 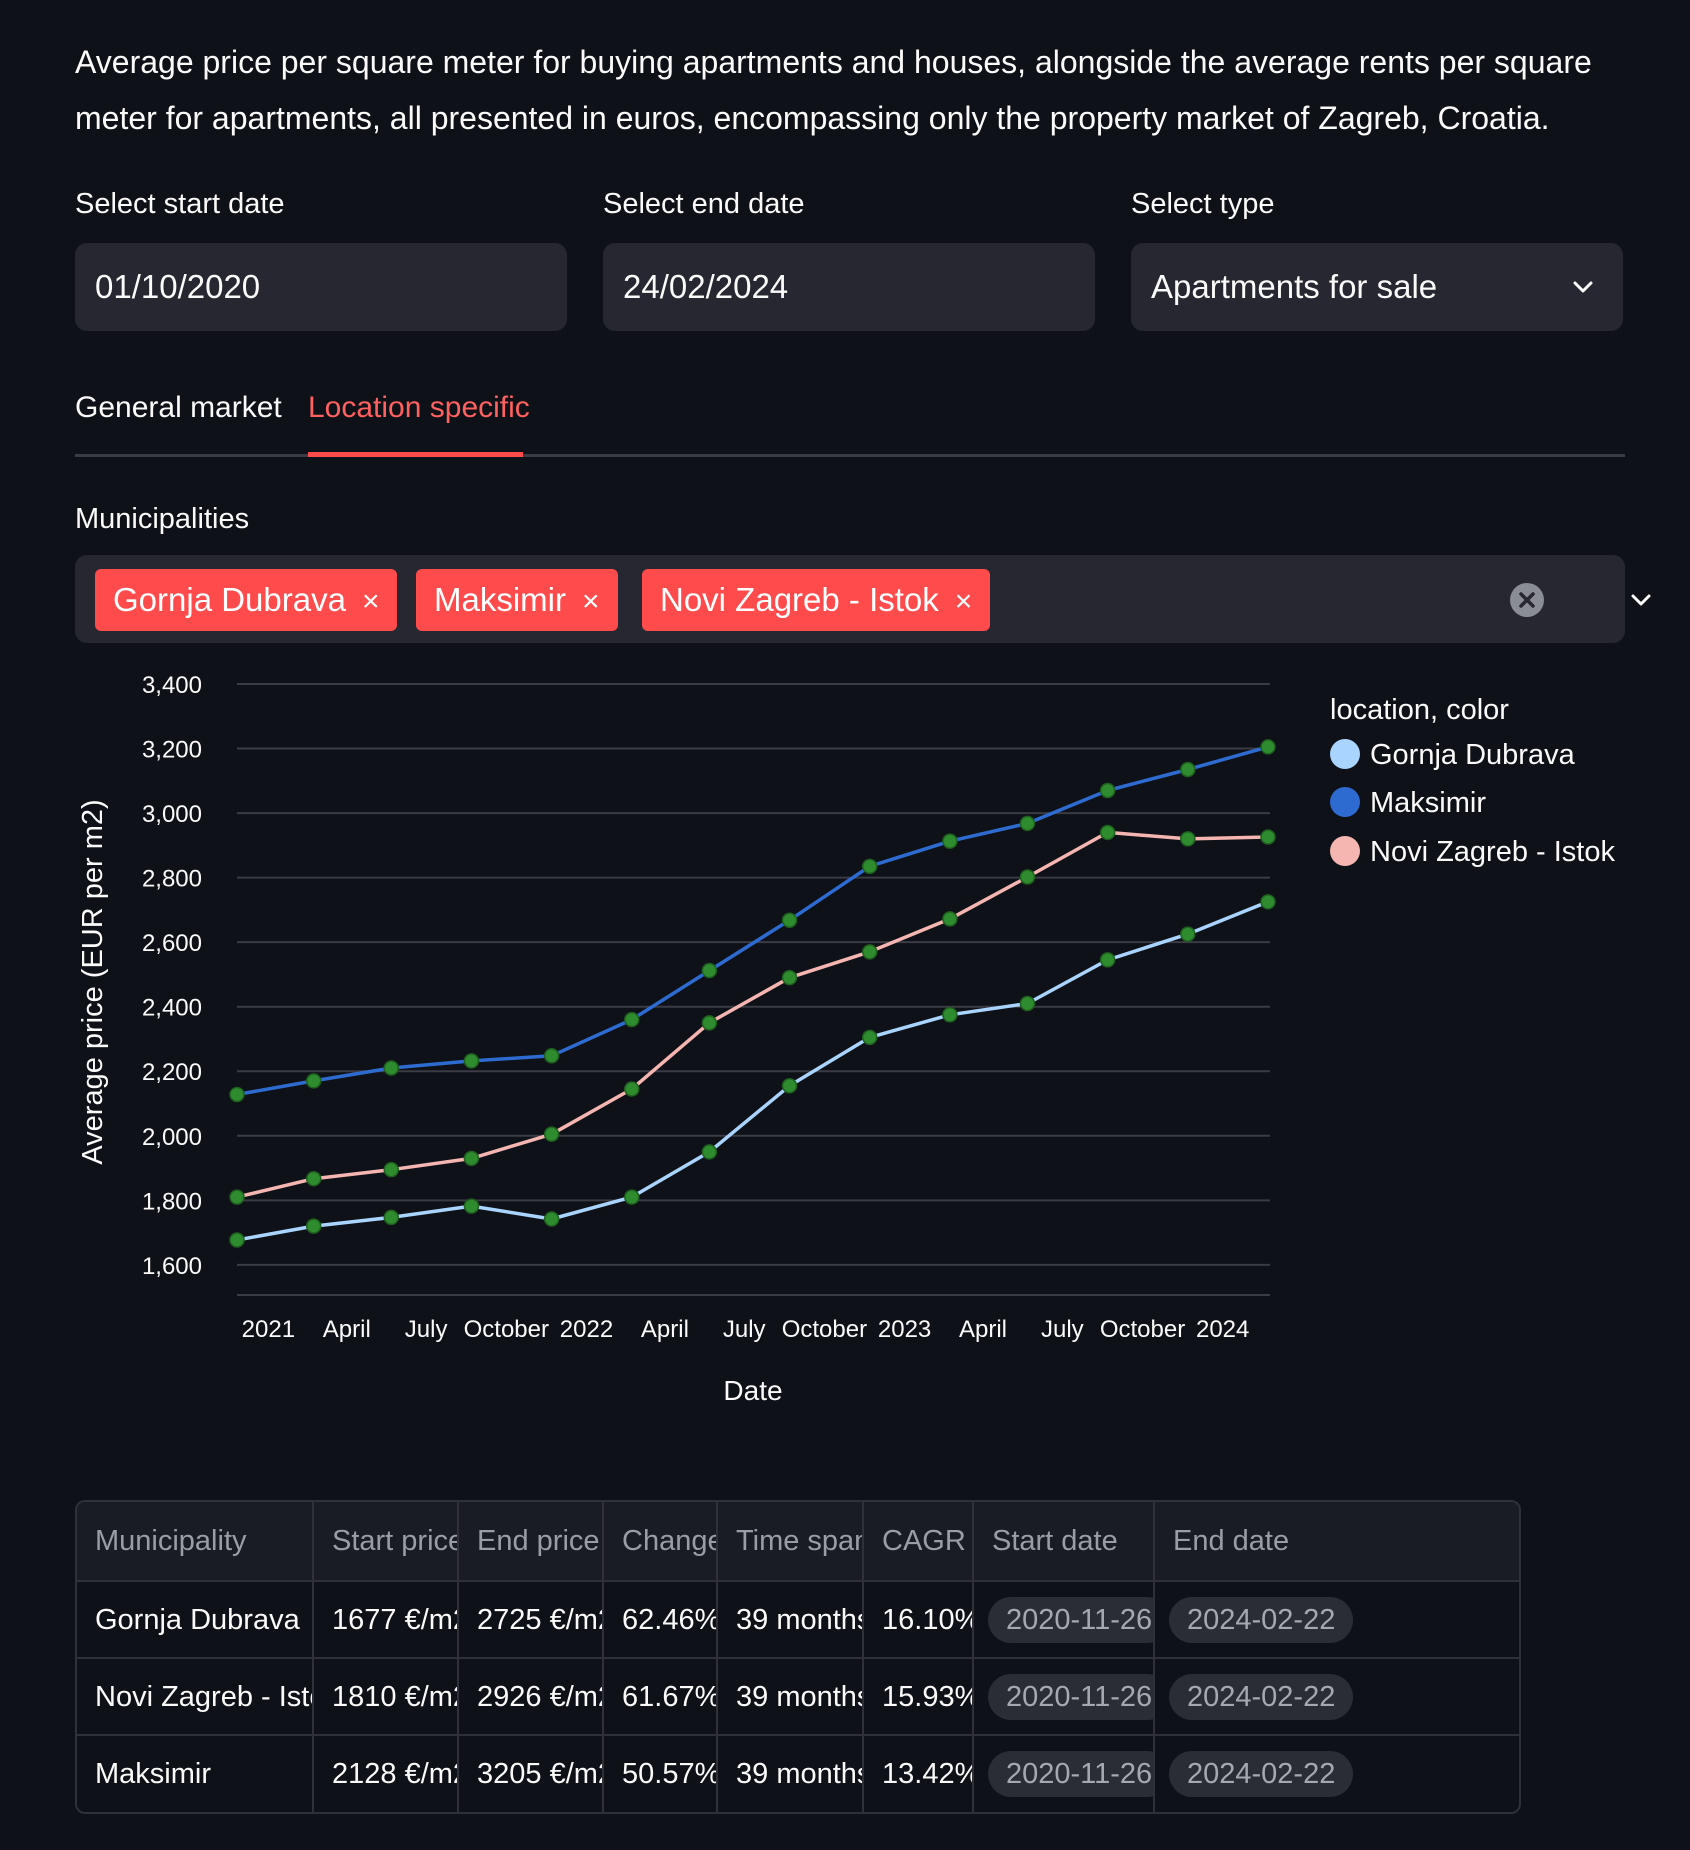 I want to click on y-tick-label: 2,200, so click(x=172, y=1072).